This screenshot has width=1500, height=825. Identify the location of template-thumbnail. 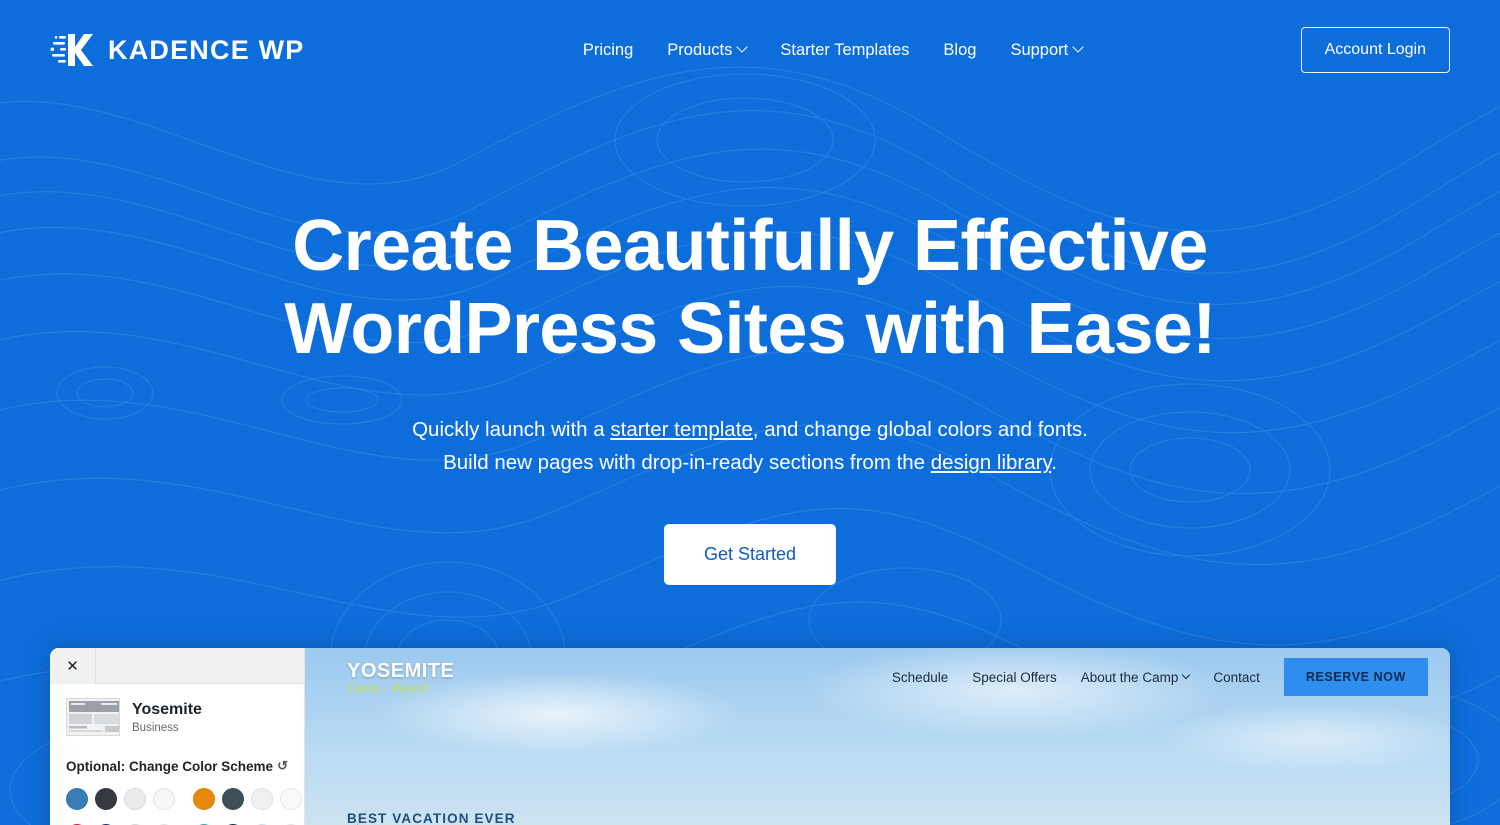
(93, 717).